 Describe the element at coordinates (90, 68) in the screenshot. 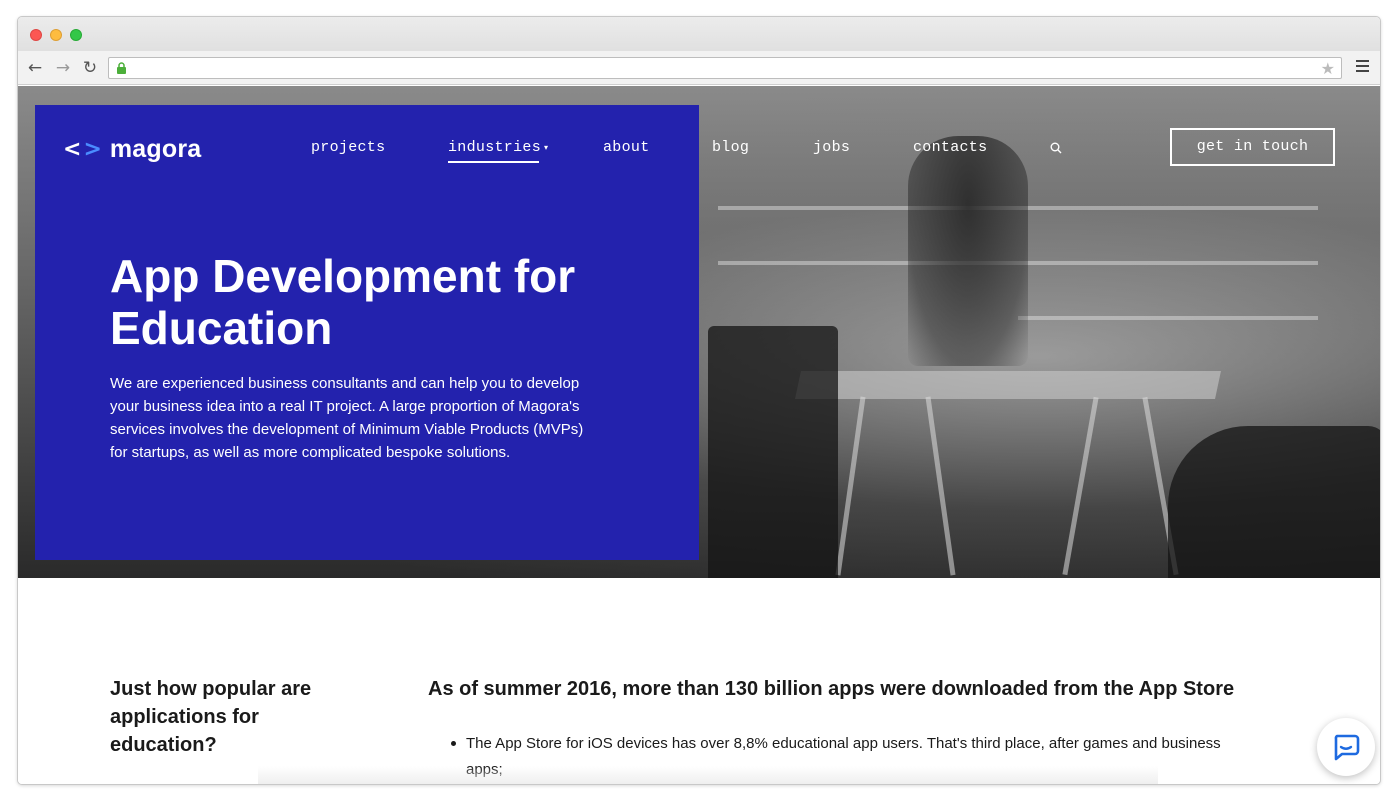

I see `reload-button: ↻` at that location.